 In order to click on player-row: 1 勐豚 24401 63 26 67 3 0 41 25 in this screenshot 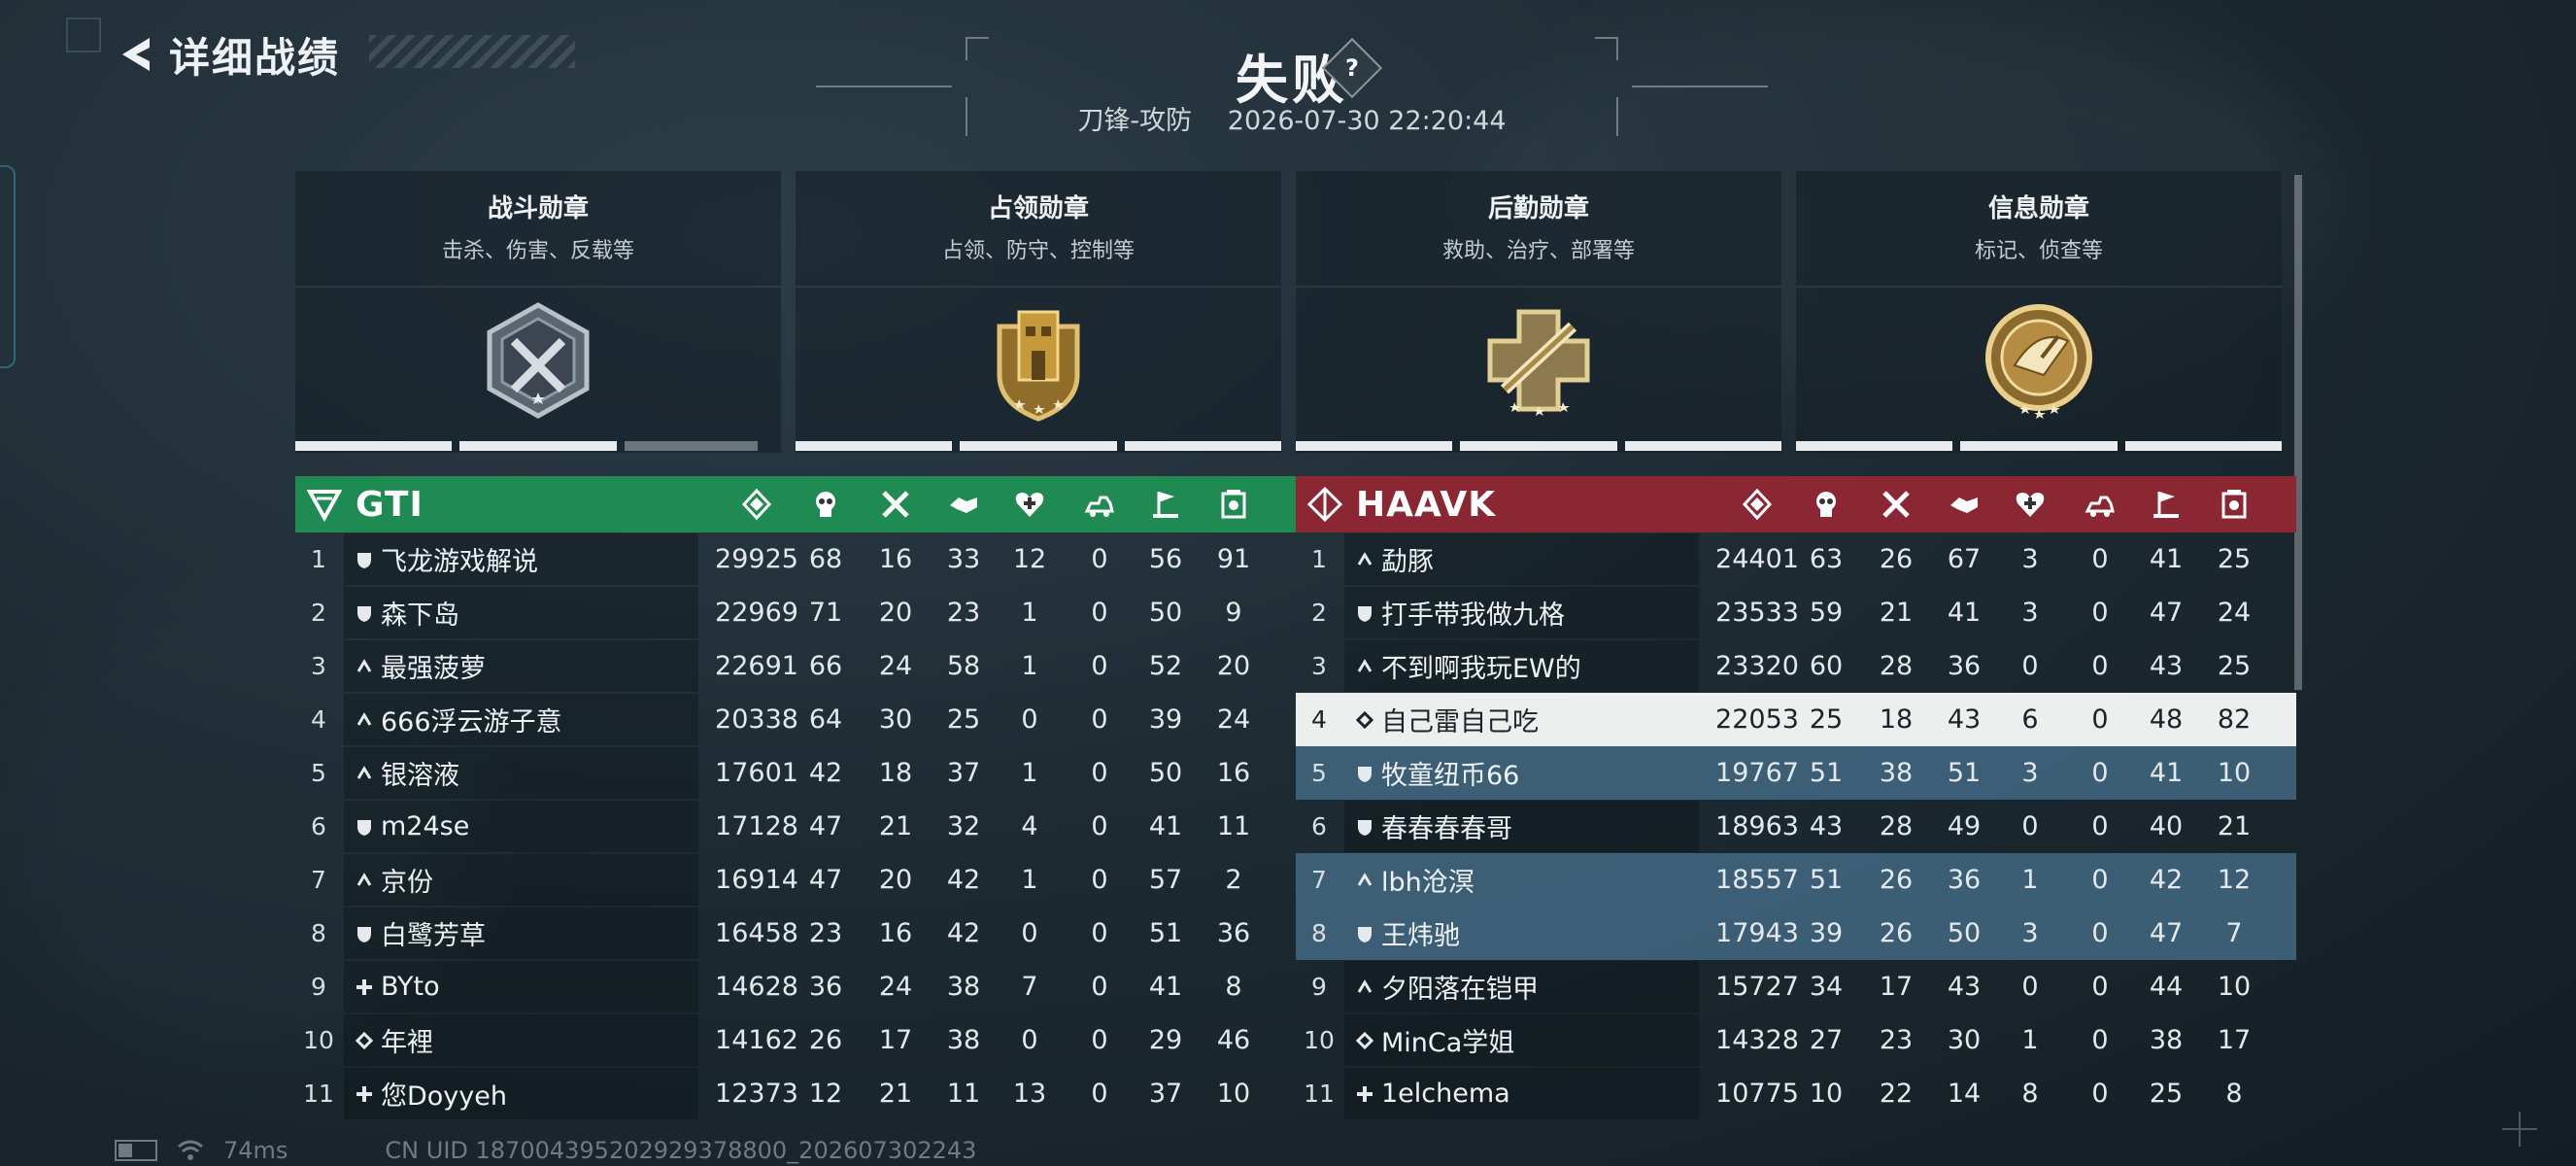, I will do `click(1796, 559)`.